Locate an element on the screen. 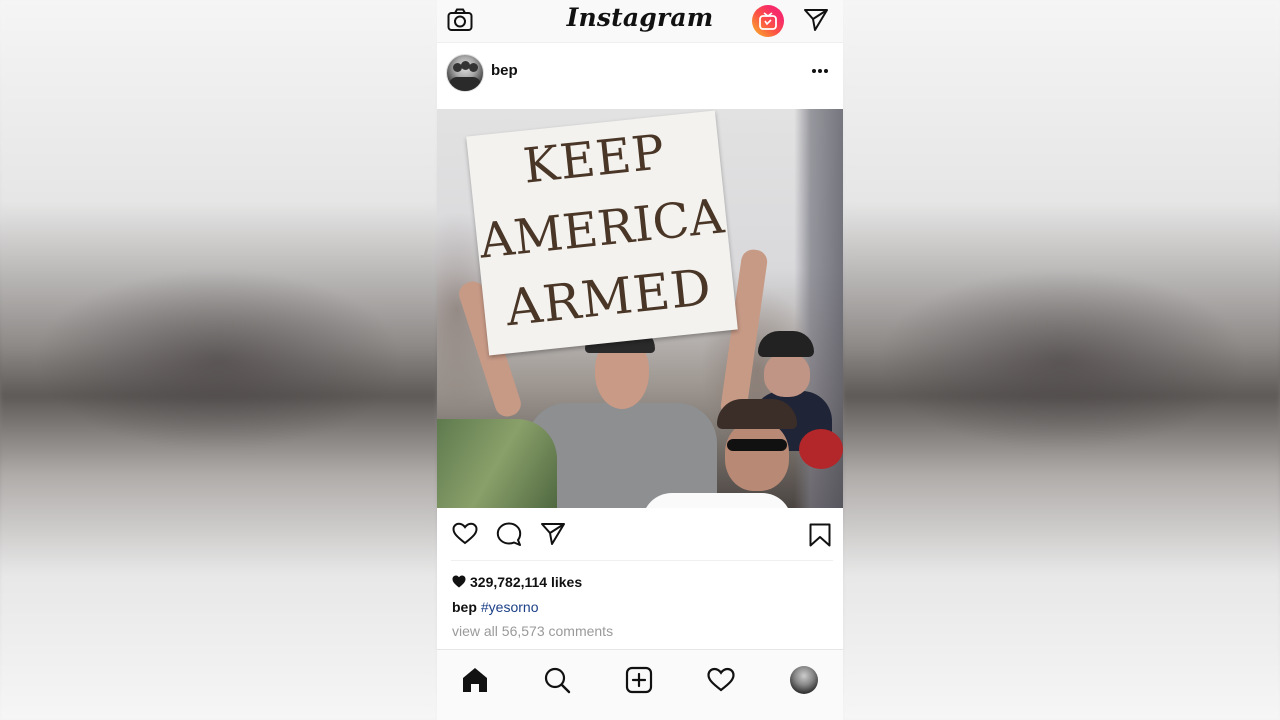  post-header: bep is located at coordinates (640, 76).